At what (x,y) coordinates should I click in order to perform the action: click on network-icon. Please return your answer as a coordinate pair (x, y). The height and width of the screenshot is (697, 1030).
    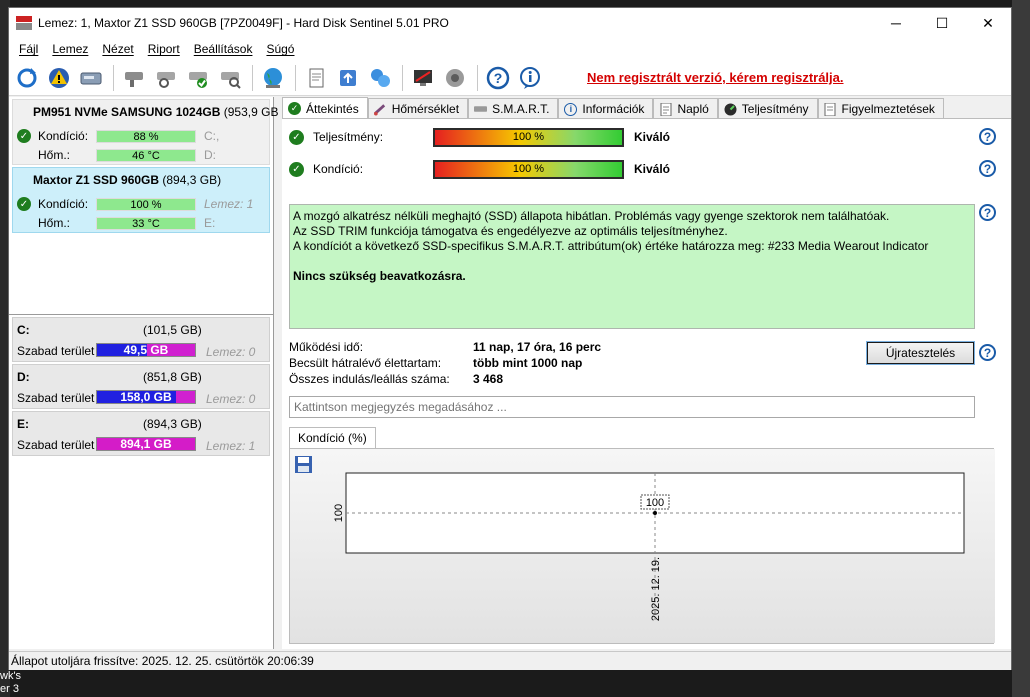
    Looking at the image, I should click on (380, 78).